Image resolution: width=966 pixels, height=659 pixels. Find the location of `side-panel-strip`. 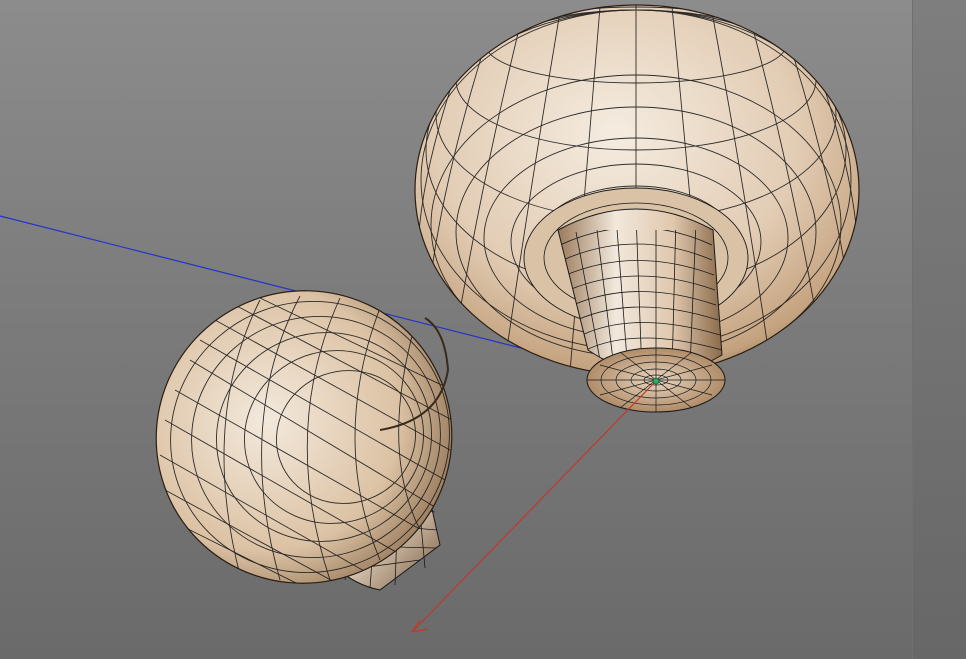

side-panel-strip is located at coordinates (939, 329).